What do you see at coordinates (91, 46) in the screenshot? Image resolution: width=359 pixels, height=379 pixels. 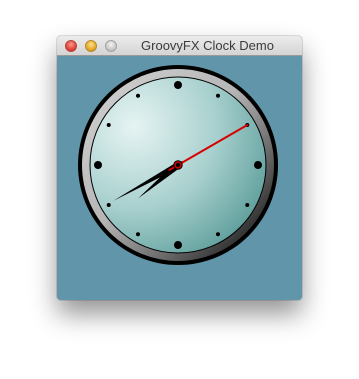 I see `minimize-button` at bounding box center [91, 46].